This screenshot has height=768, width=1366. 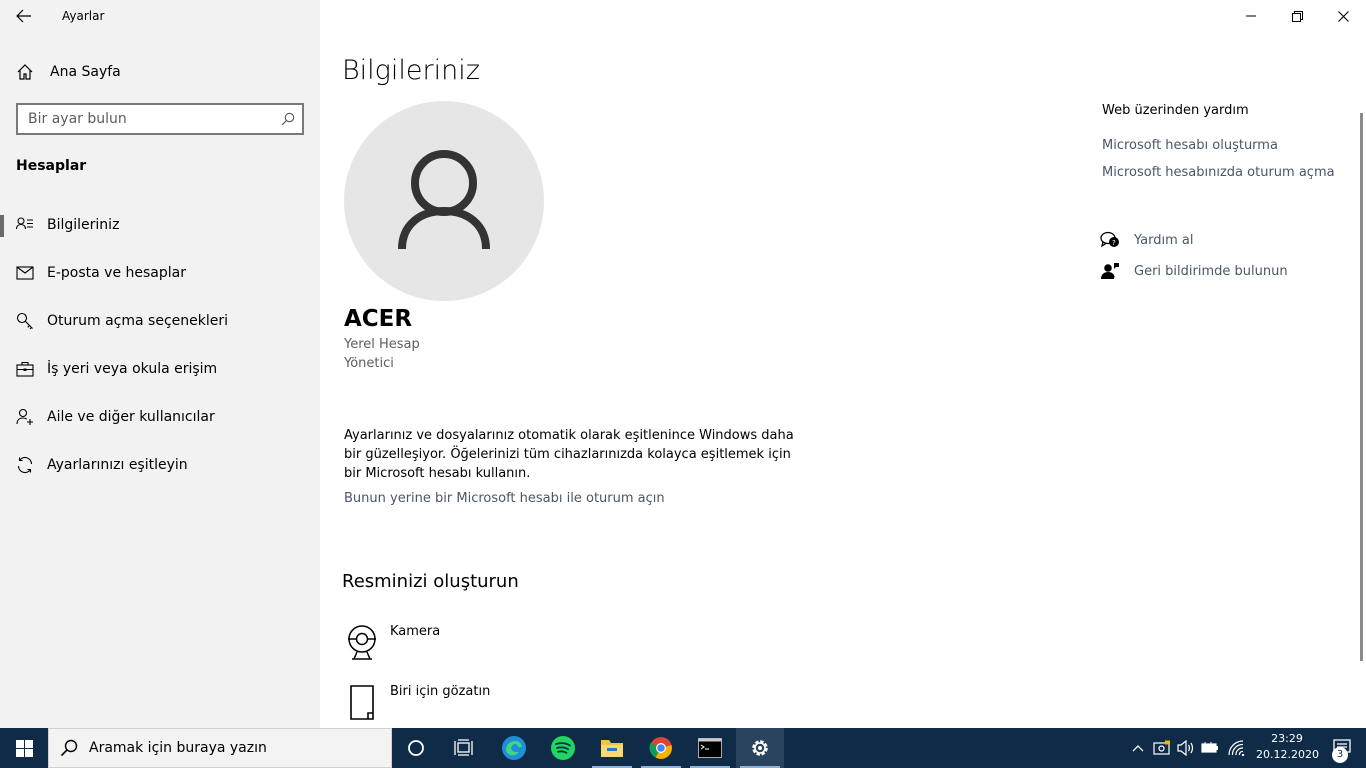 What do you see at coordinates (392, 643) in the screenshot?
I see `camera-option: Kamera` at bounding box center [392, 643].